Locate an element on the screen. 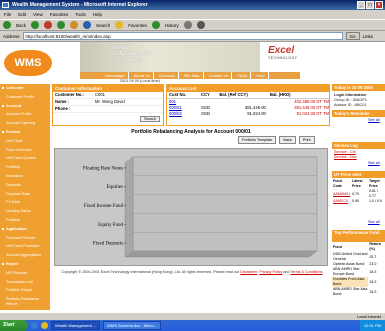 This screenshot has width=385, height=331. left-menu-unit-trust-purchase: Unit Trust Purchase is located at coordinates (22, 246).